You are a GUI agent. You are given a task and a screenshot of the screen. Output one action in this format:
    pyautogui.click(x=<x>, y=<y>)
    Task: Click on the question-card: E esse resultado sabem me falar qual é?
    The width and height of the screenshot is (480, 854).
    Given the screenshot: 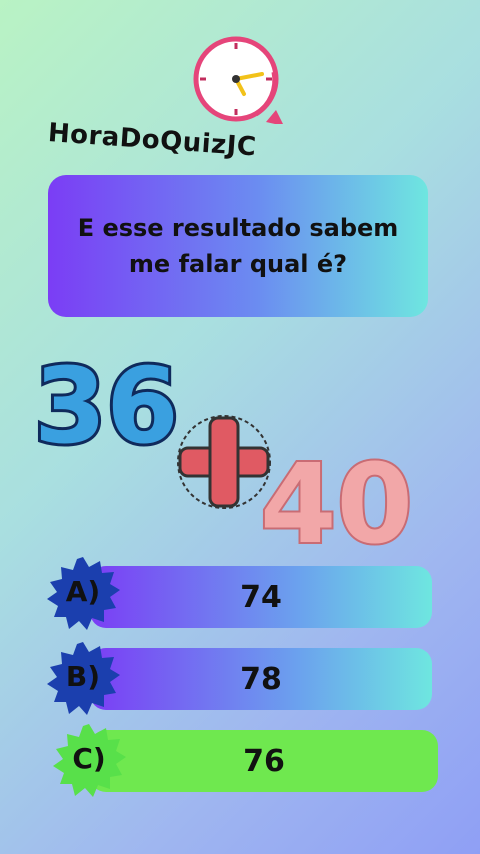 What is the action you would take?
    pyautogui.click(x=238, y=246)
    